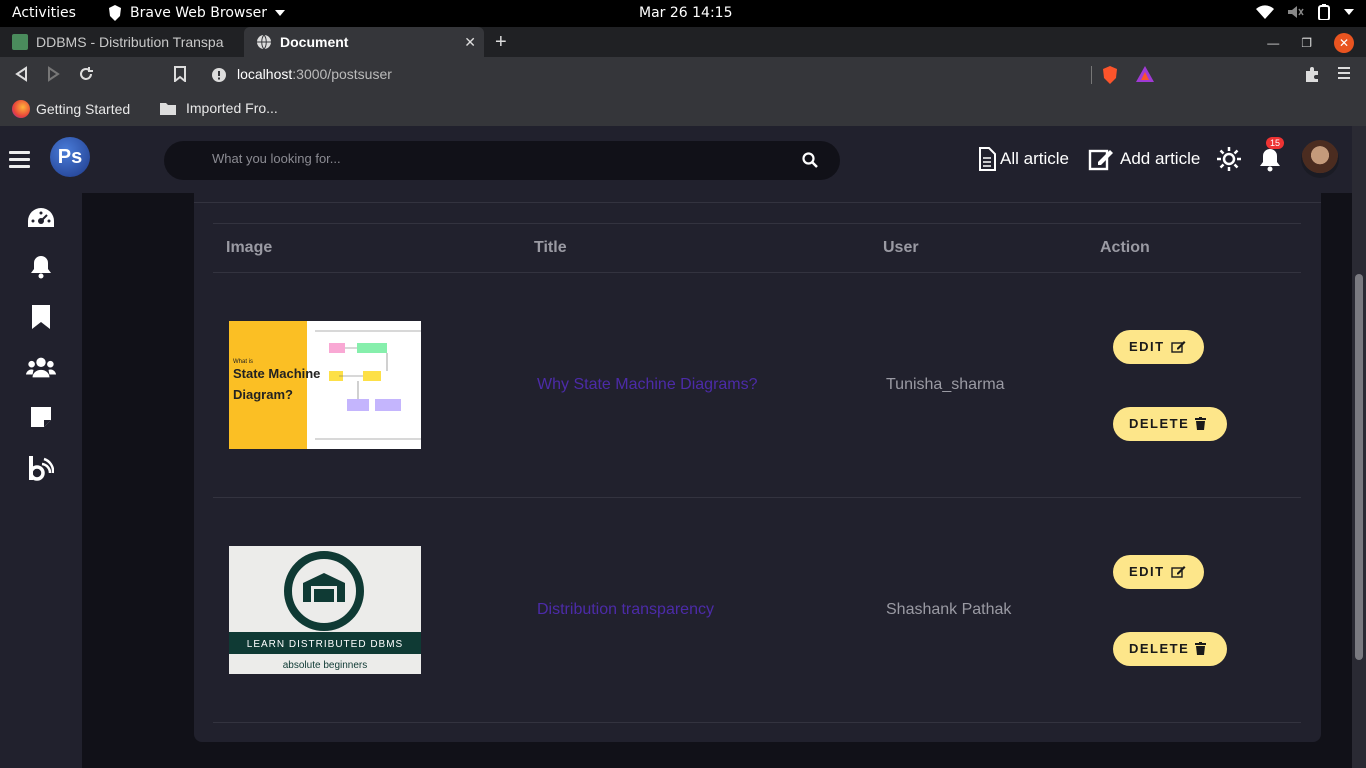 The image size is (1366, 768). Describe the element at coordinates (978, 385) in the screenshot. I see `user-cell: Tunisha_sharma` at that location.